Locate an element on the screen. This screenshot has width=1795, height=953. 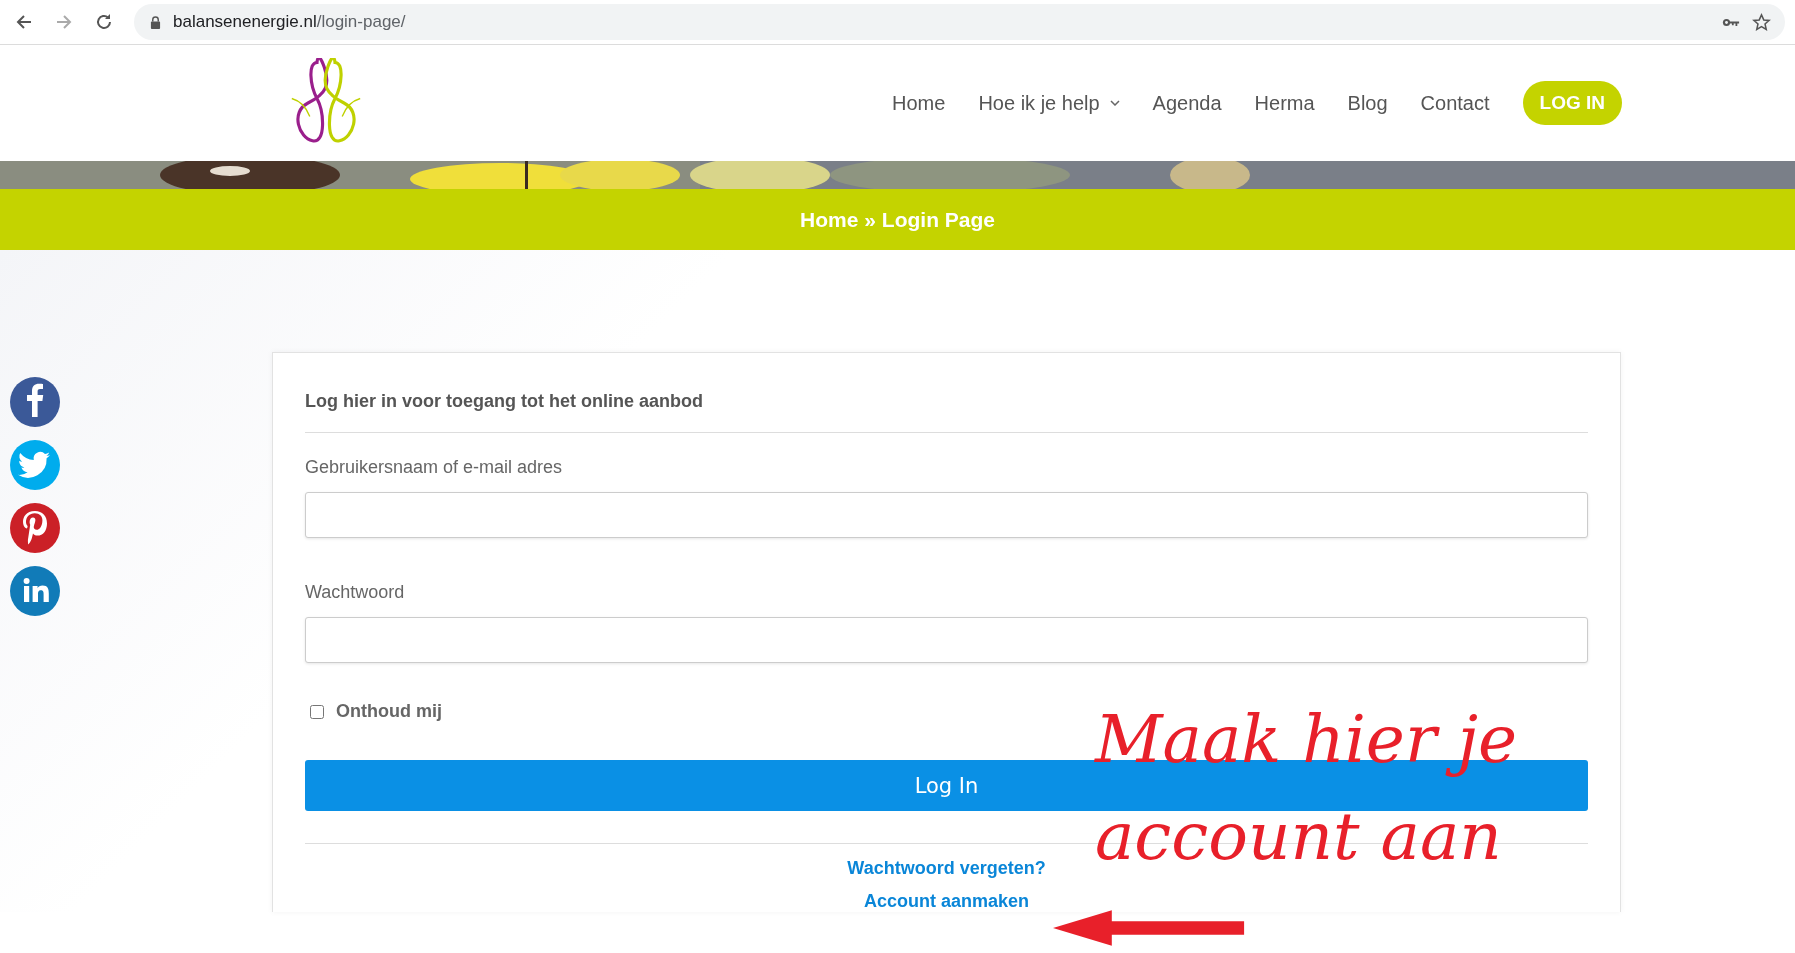
nav-link: Herma is located at coordinates (1284, 103).